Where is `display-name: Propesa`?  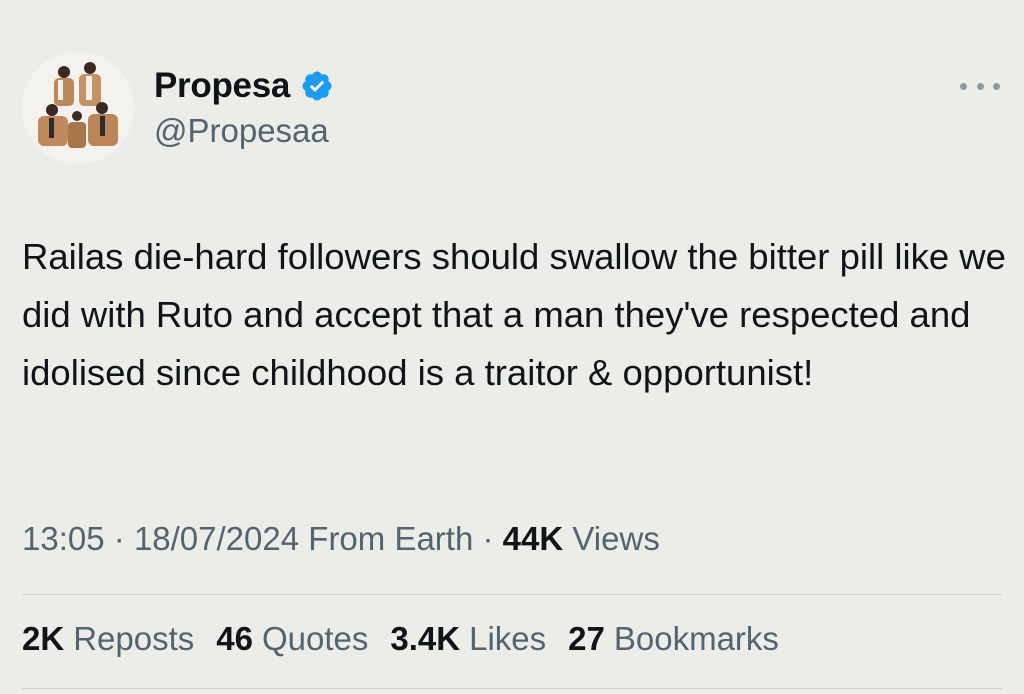
display-name: Propesa is located at coordinates (222, 86).